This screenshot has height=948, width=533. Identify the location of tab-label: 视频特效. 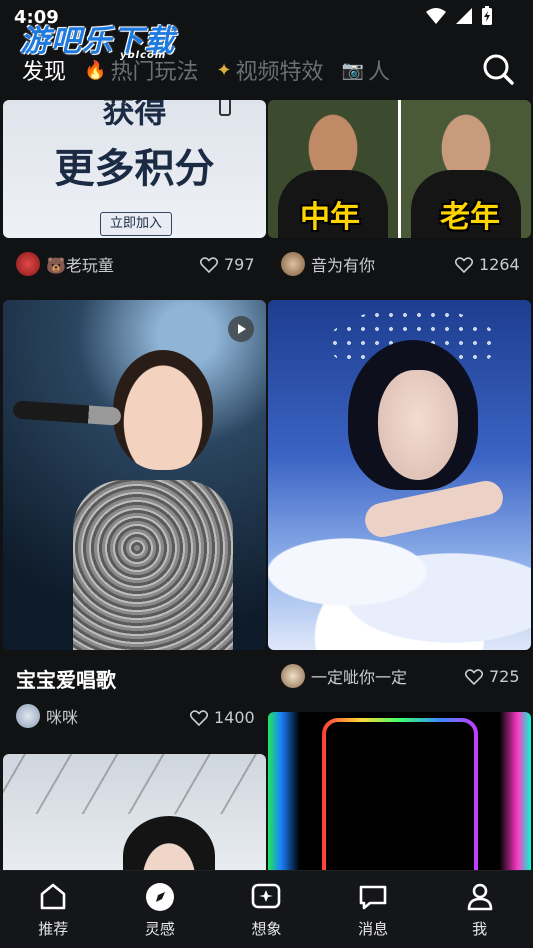
(279, 72).